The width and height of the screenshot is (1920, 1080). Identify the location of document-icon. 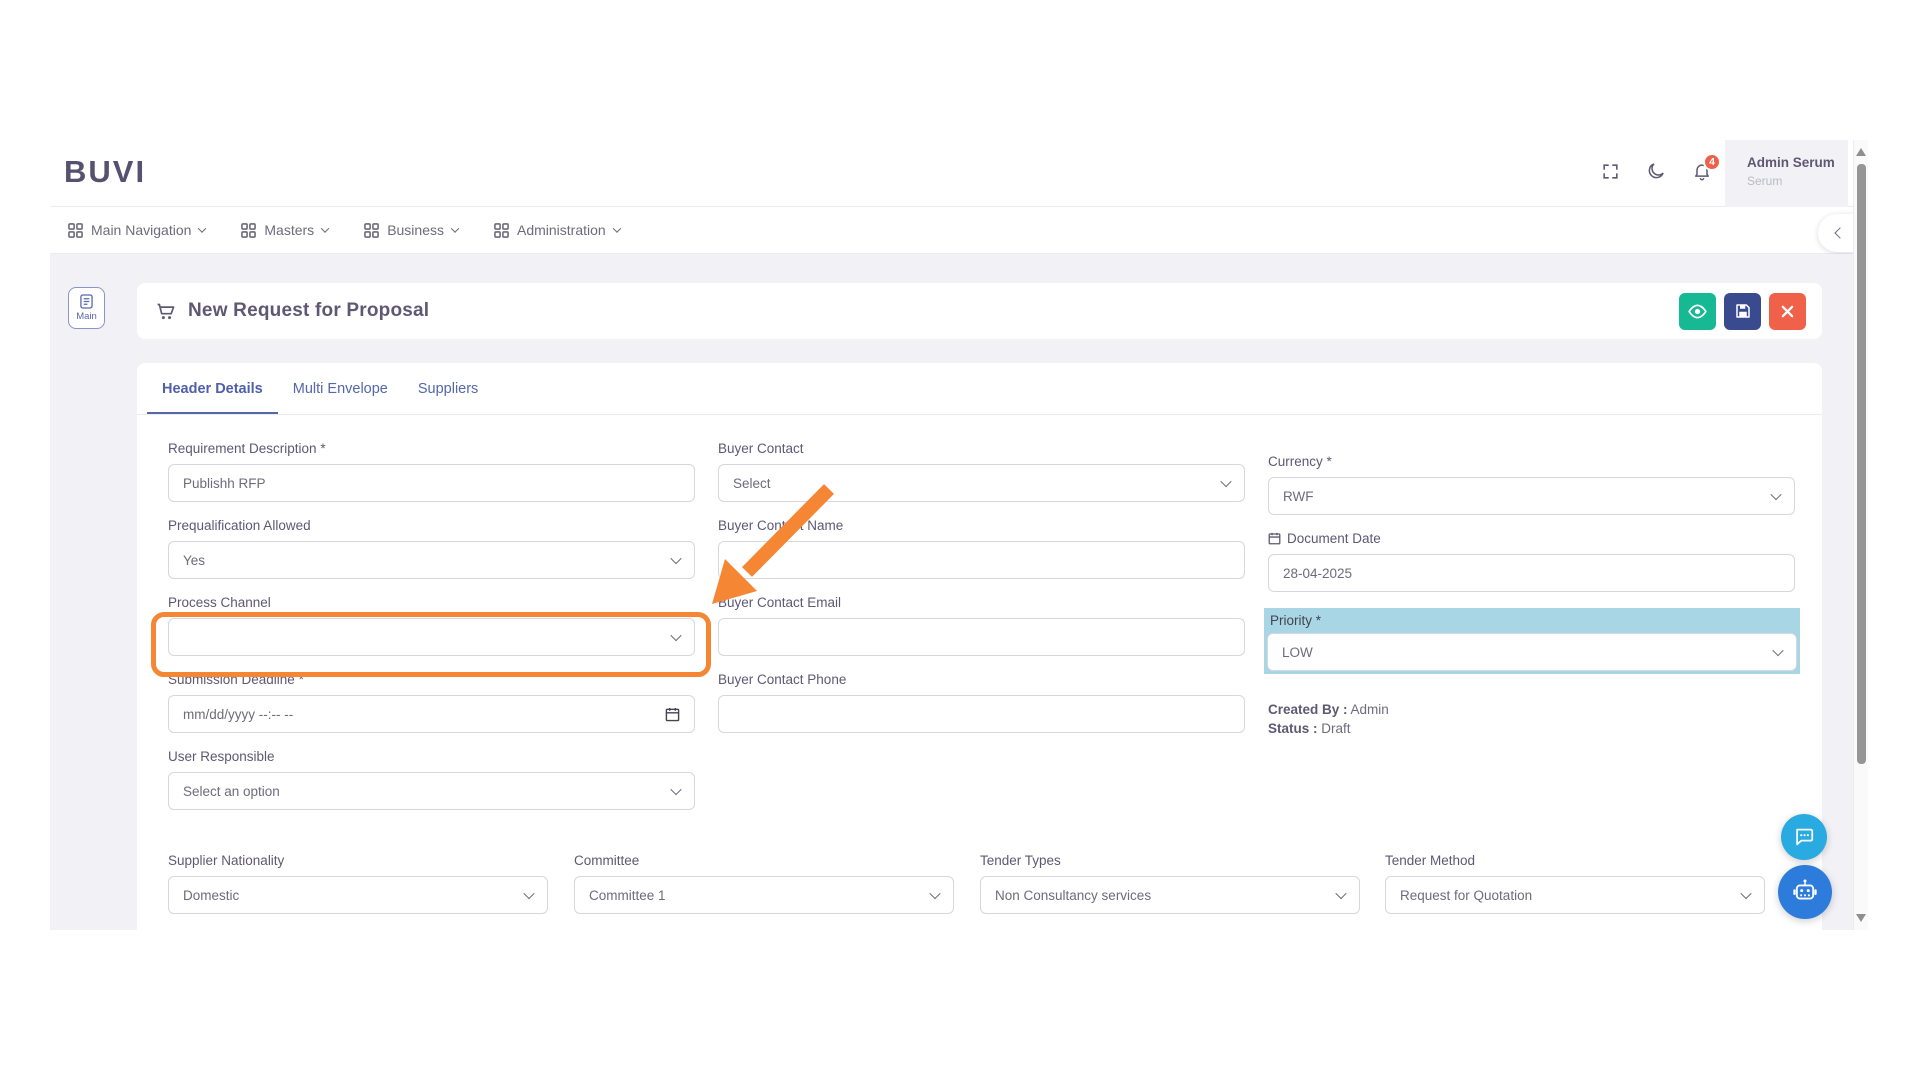
(86, 301).